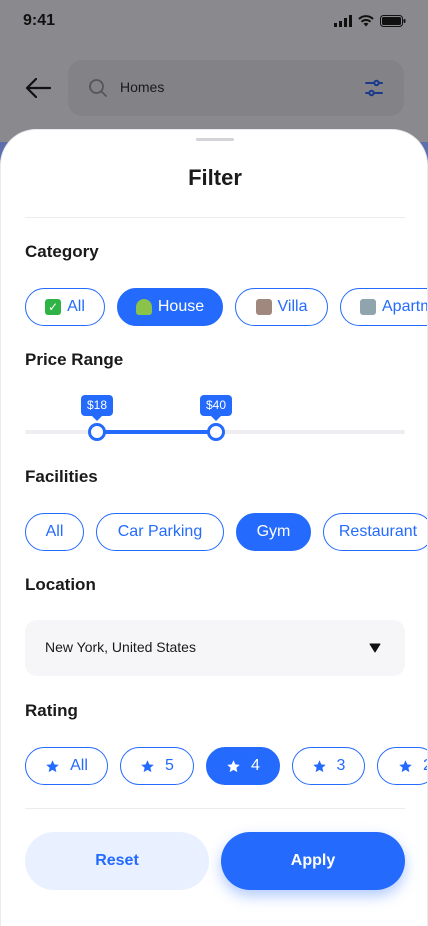  I want to click on search-bar: Homes, so click(236, 88).